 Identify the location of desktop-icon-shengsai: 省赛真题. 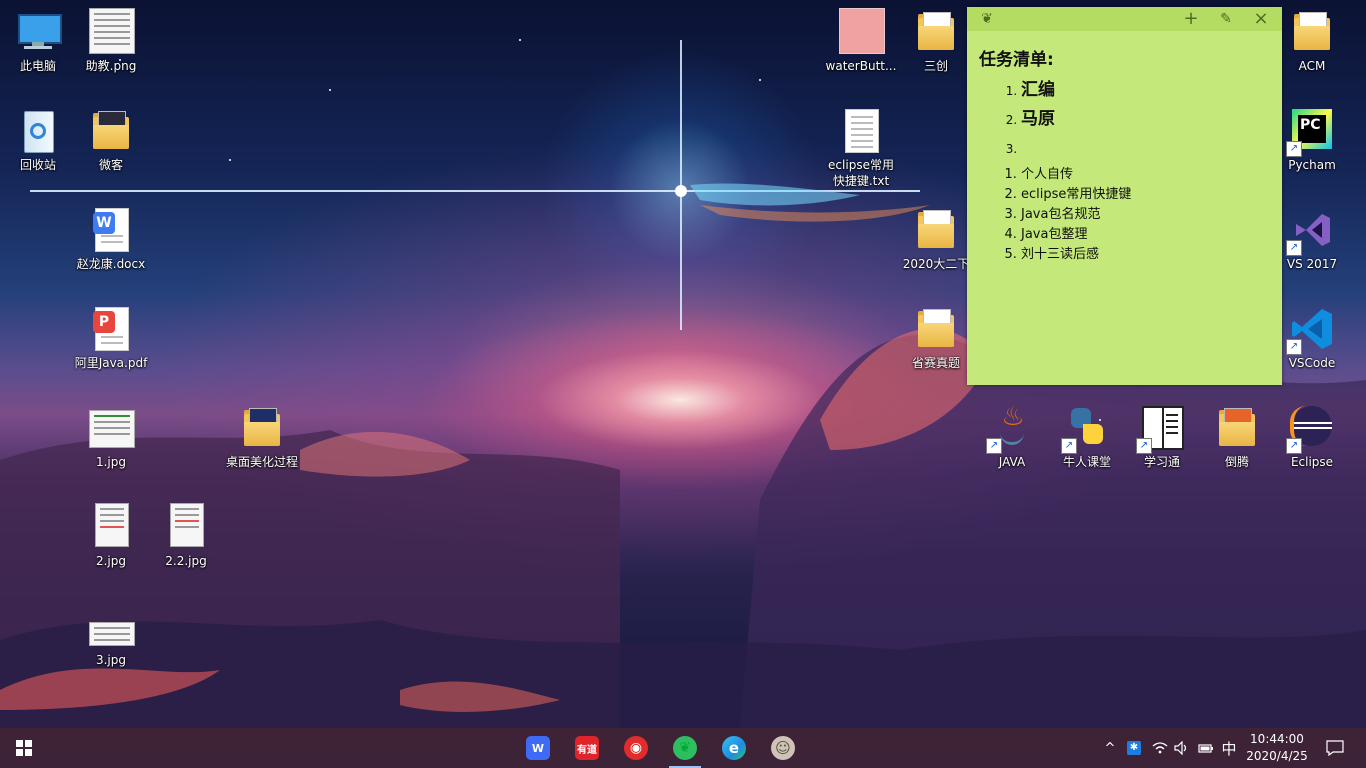
(936, 338).